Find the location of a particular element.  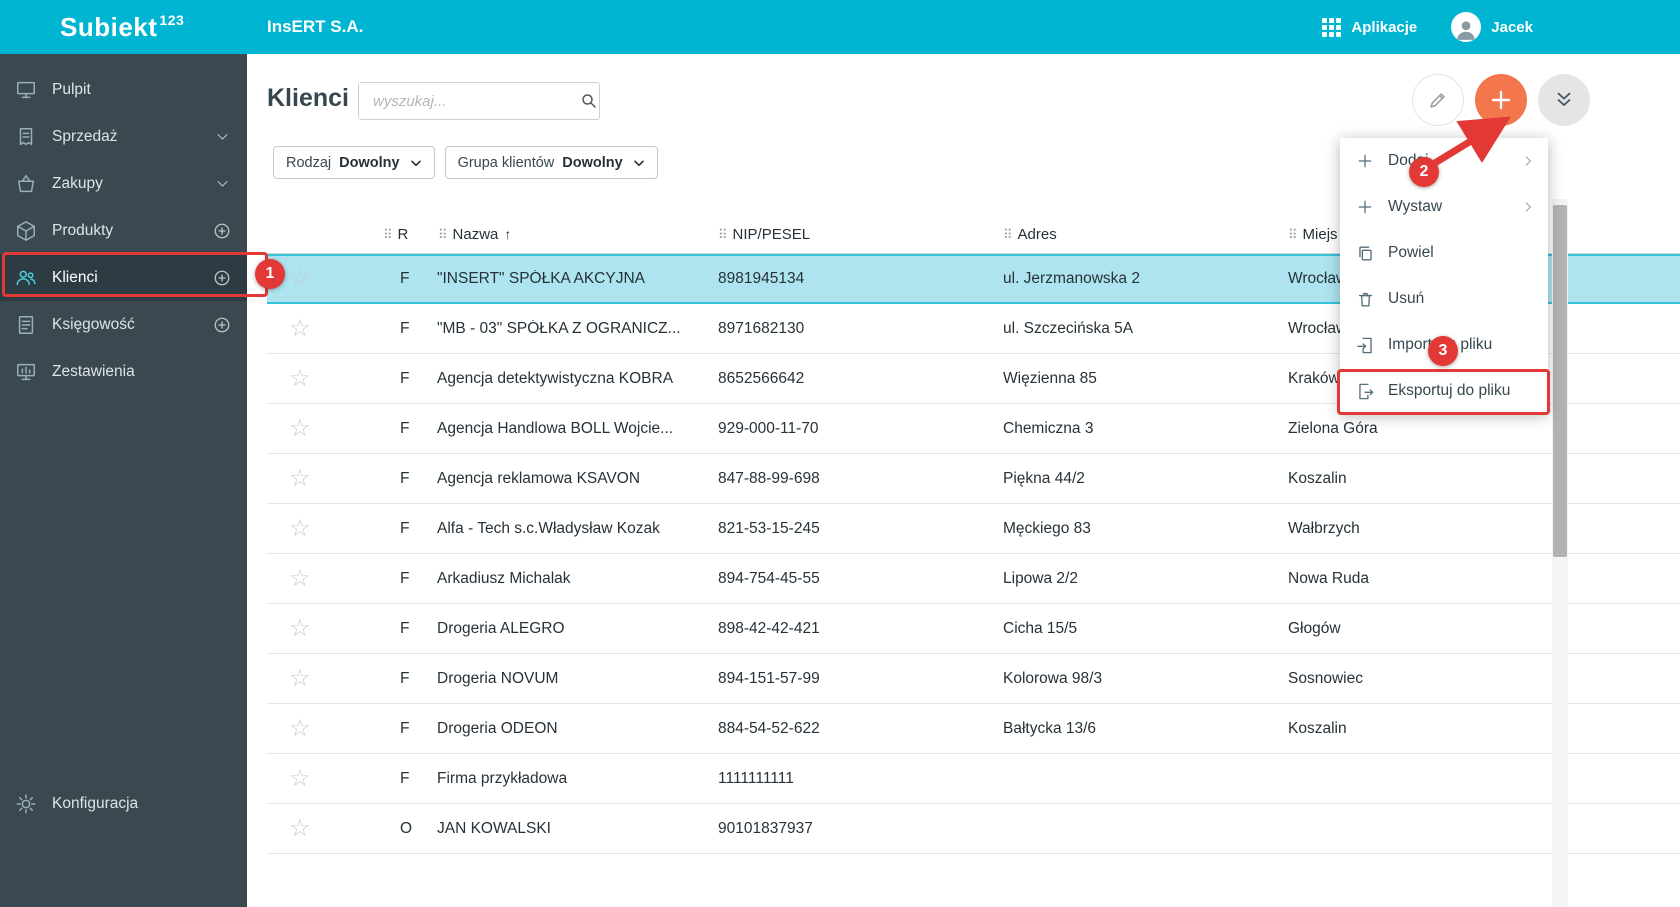

clients-icon is located at coordinates (26, 278).